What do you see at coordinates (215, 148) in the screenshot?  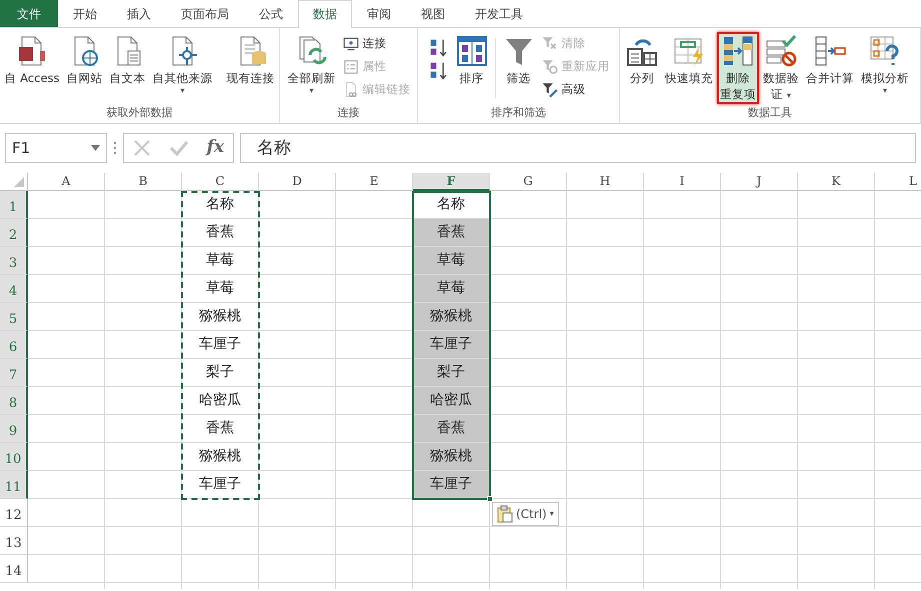 I see `insert-function-button: fx` at bounding box center [215, 148].